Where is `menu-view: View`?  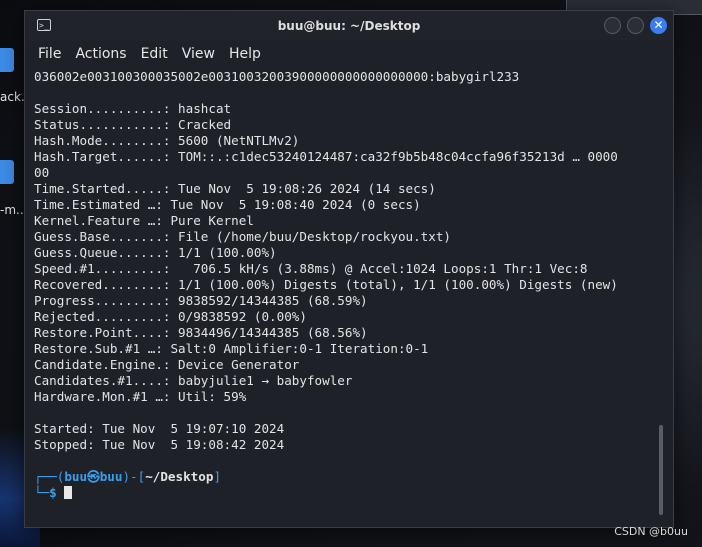
menu-view: View is located at coordinates (198, 54).